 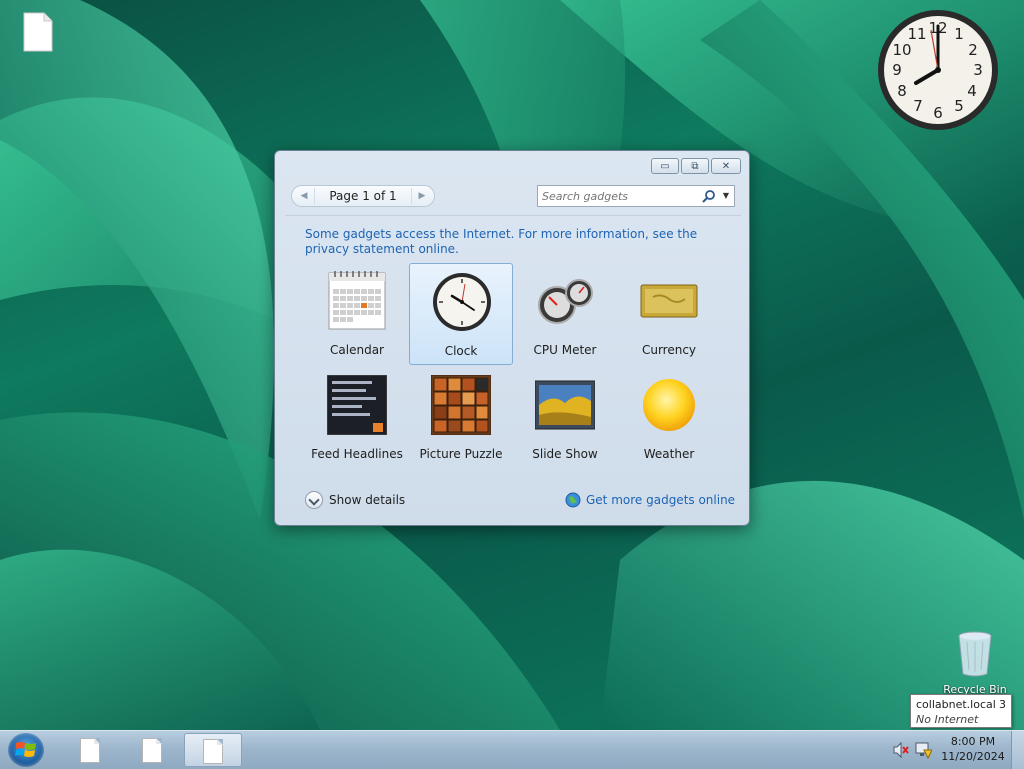 What do you see at coordinates (669, 301) in the screenshot?
I see `currency-icon` at bounding box center [669, 301].